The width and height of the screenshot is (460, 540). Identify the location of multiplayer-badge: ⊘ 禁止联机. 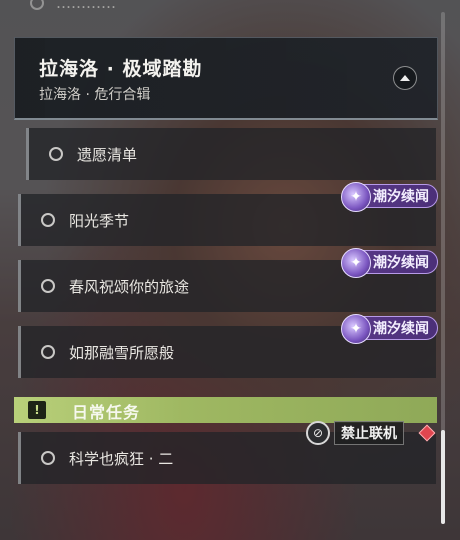
(355, 433).